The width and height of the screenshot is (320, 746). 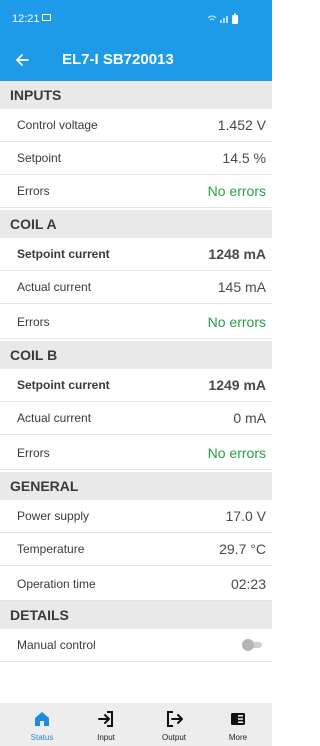 What do you see at coordinates (136, 418) in the screenshot?
I see `row-coil-b-actual-current: Actual current 0 mA` at bounding box center [136, 418].